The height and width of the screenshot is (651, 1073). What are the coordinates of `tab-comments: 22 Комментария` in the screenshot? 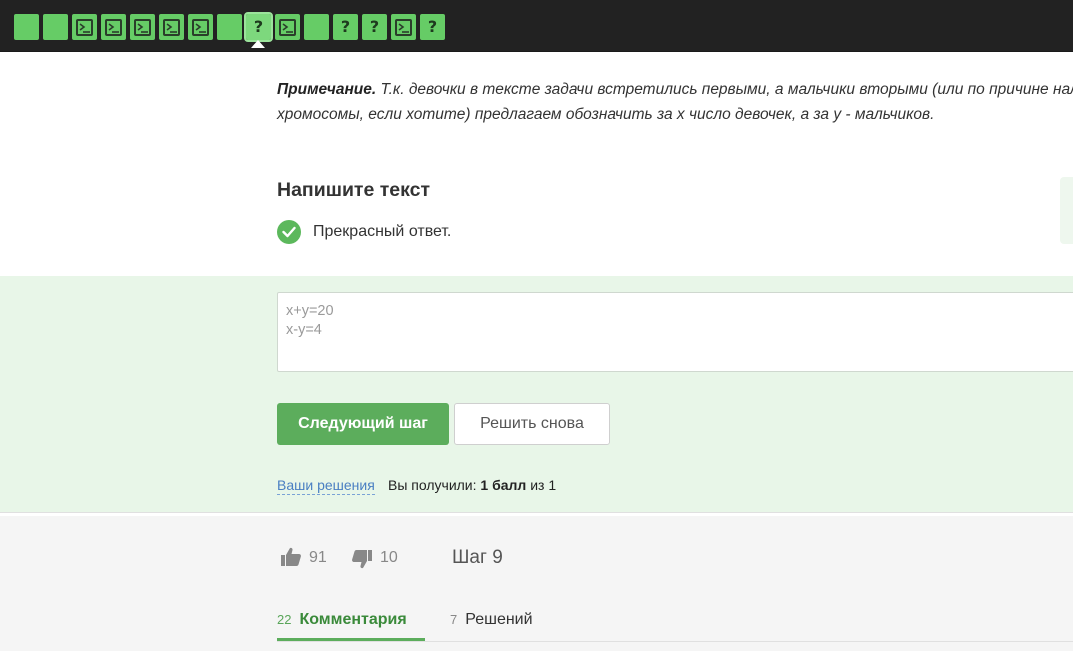 It's located at (342, 620).